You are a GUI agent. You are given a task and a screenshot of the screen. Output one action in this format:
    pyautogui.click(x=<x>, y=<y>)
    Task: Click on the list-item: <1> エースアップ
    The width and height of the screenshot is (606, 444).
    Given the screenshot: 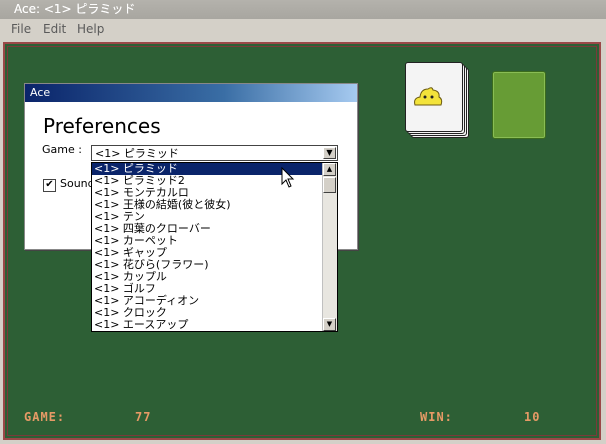 What is the action you would take?
    pyautogui.click(x=208, y=325)
    